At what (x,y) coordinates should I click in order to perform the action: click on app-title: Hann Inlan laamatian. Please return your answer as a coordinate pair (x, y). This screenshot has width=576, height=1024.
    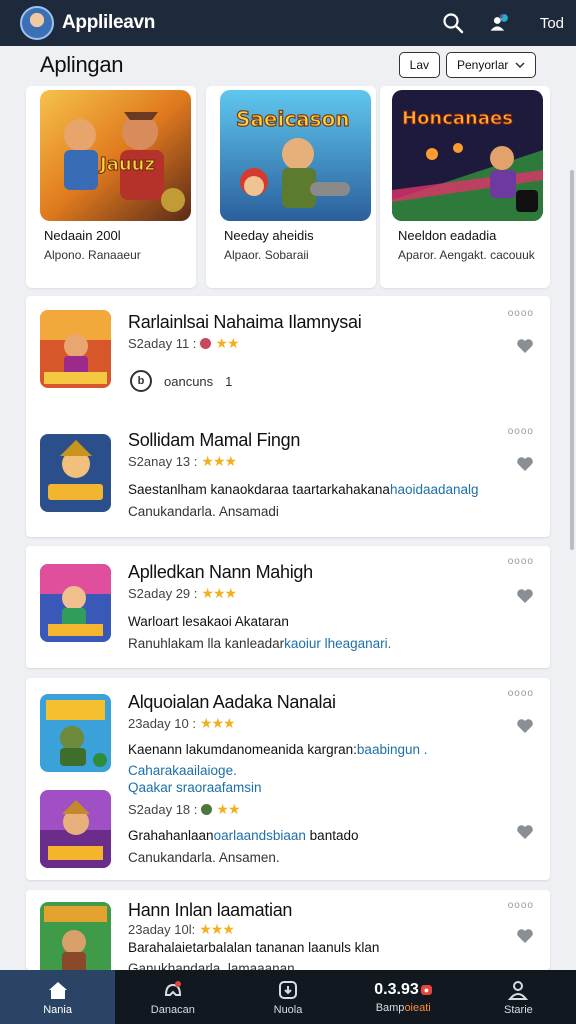
    Looking at the image, I should click on (210, 910).